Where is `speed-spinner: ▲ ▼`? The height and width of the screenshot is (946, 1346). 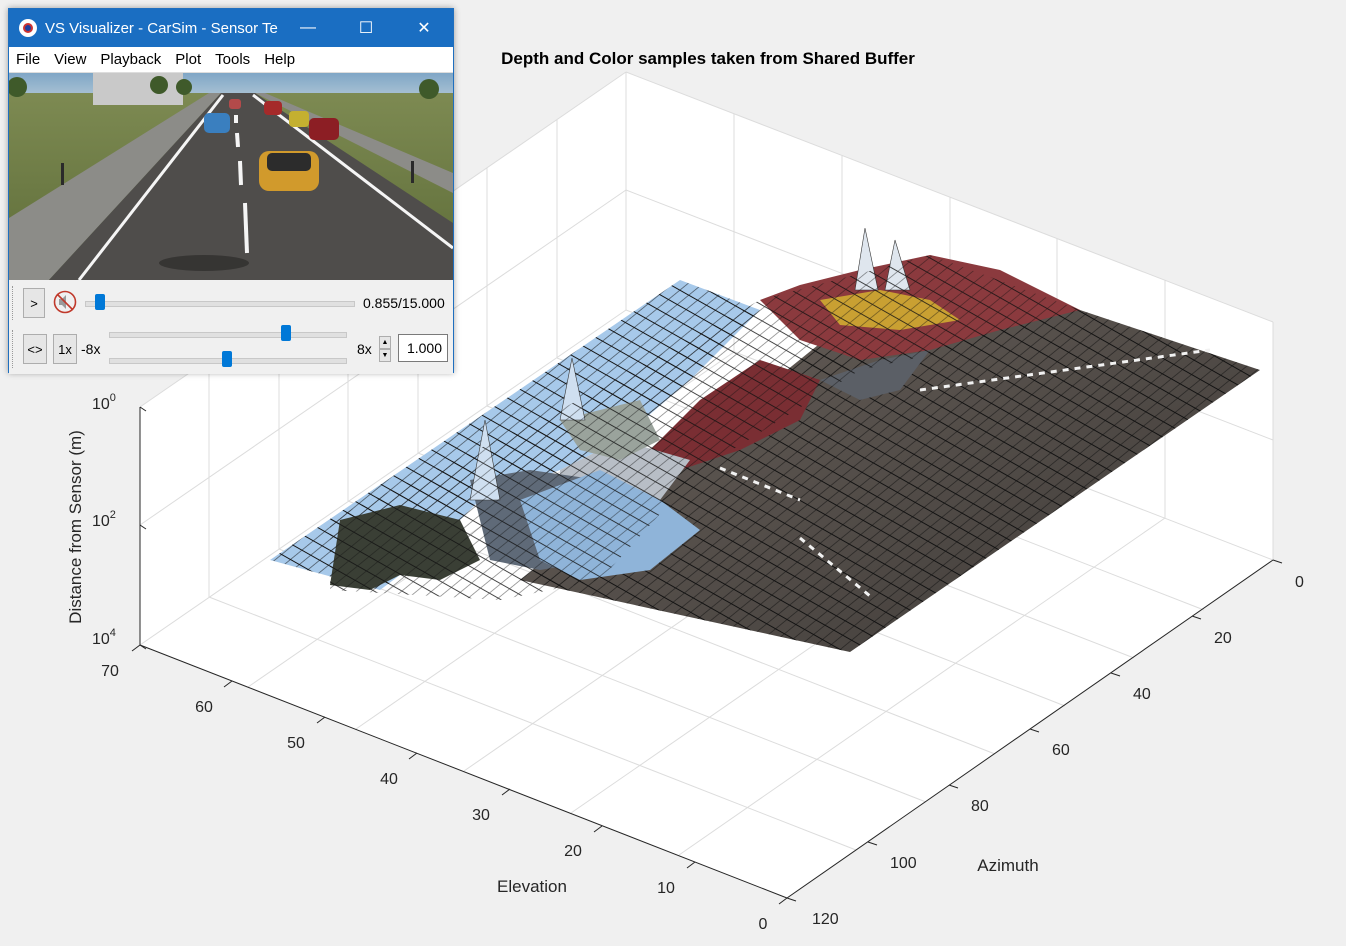 speed-spinner: ▲ ▼ is located at coordinates (385, 349).